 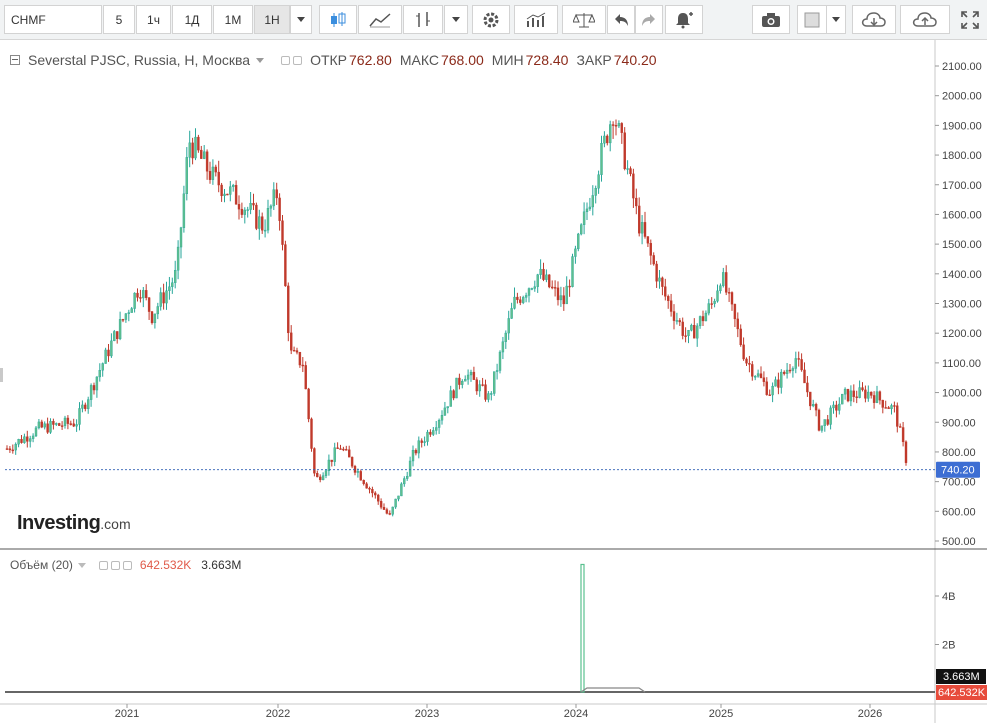 I want to click on color-button, so click(x=812, y=19).